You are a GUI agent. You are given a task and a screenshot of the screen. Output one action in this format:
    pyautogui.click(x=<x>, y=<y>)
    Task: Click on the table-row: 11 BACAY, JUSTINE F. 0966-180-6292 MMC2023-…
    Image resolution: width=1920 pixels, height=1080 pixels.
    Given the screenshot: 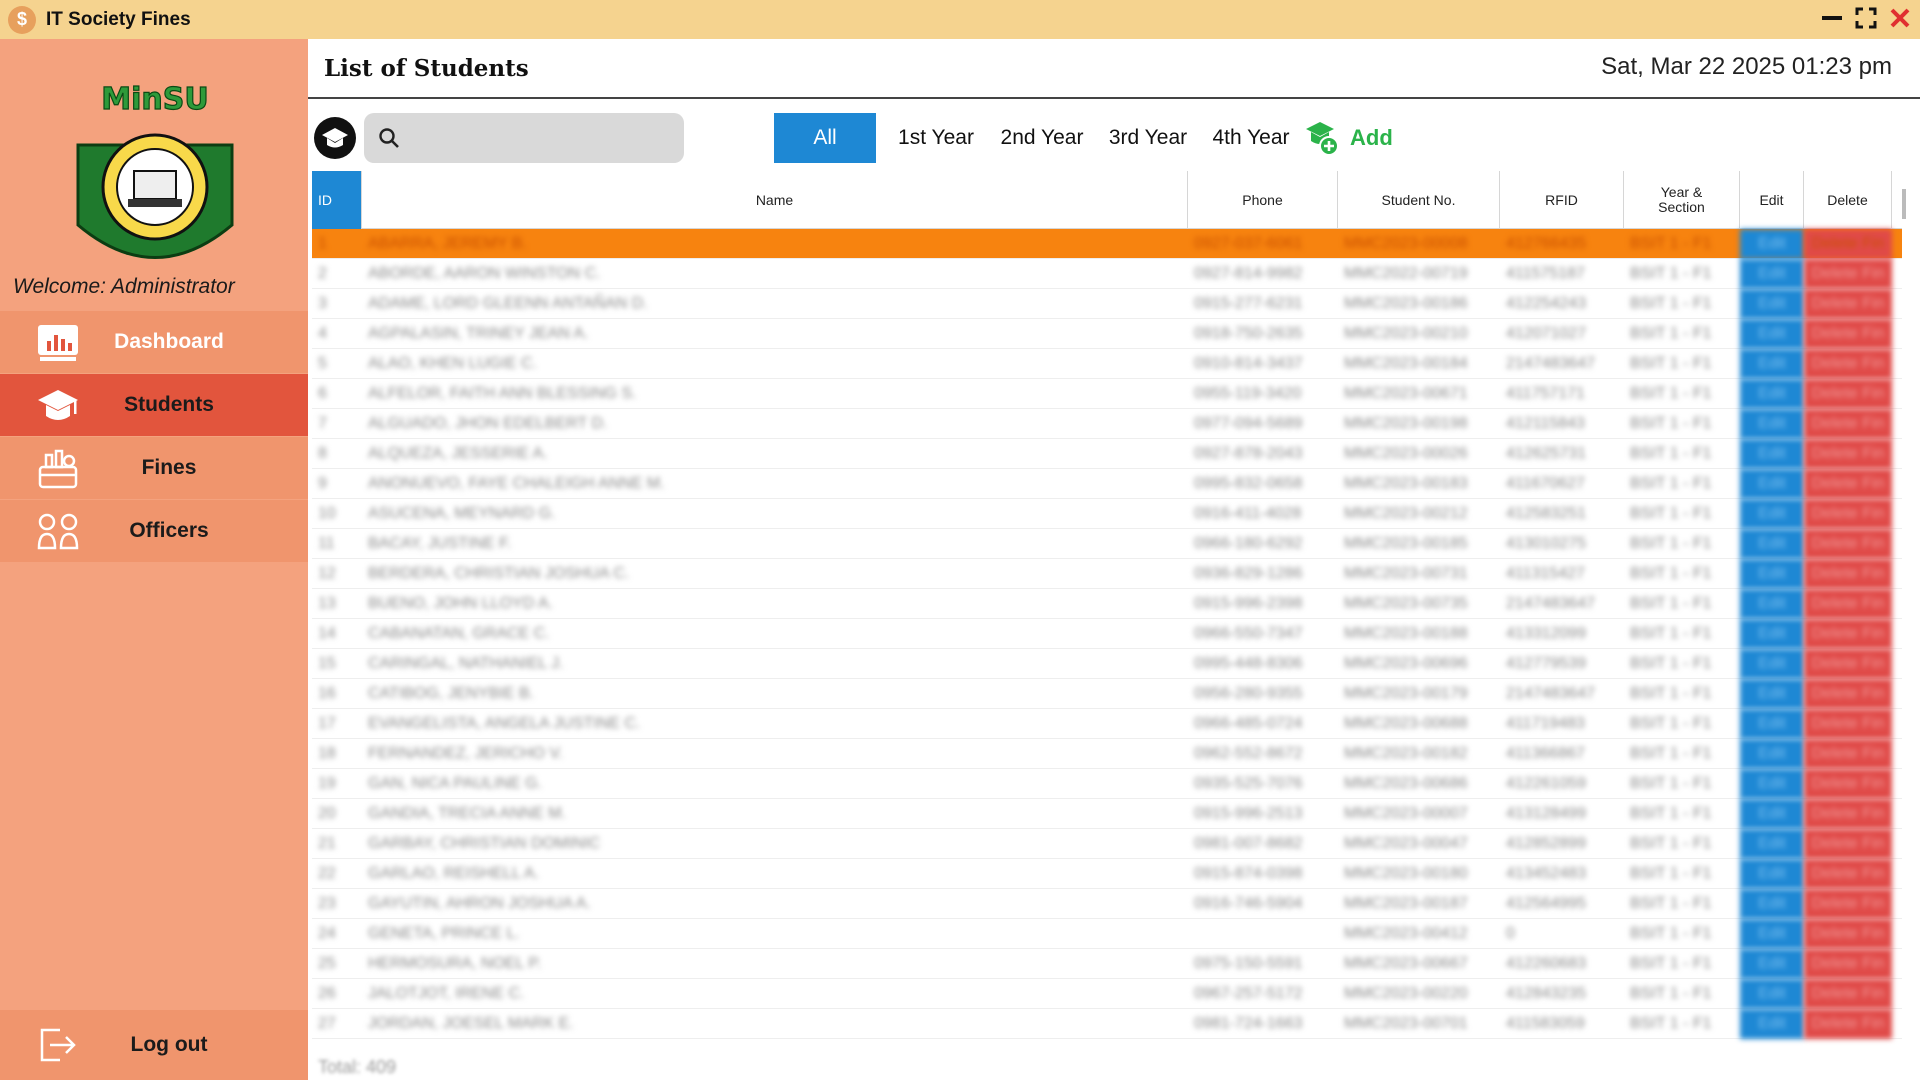 What is the action you would take?
    pyautogui.click(x=1107, y=544)
    